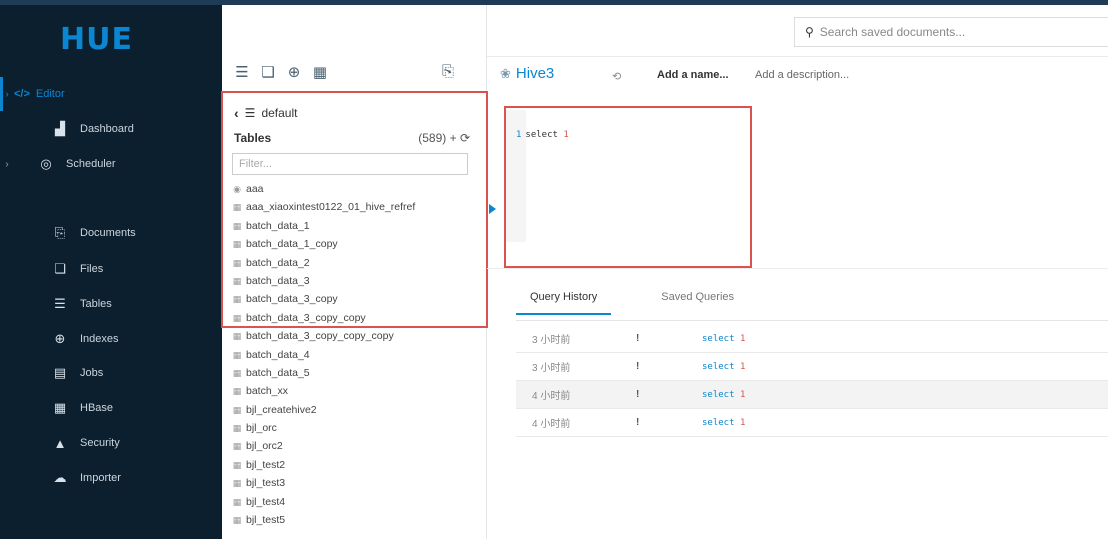  What do you see at coordinates (632, 300) in the screenshot?
I see `history-tabs: Query History Saved Queries` at bounding box center [632, 300].